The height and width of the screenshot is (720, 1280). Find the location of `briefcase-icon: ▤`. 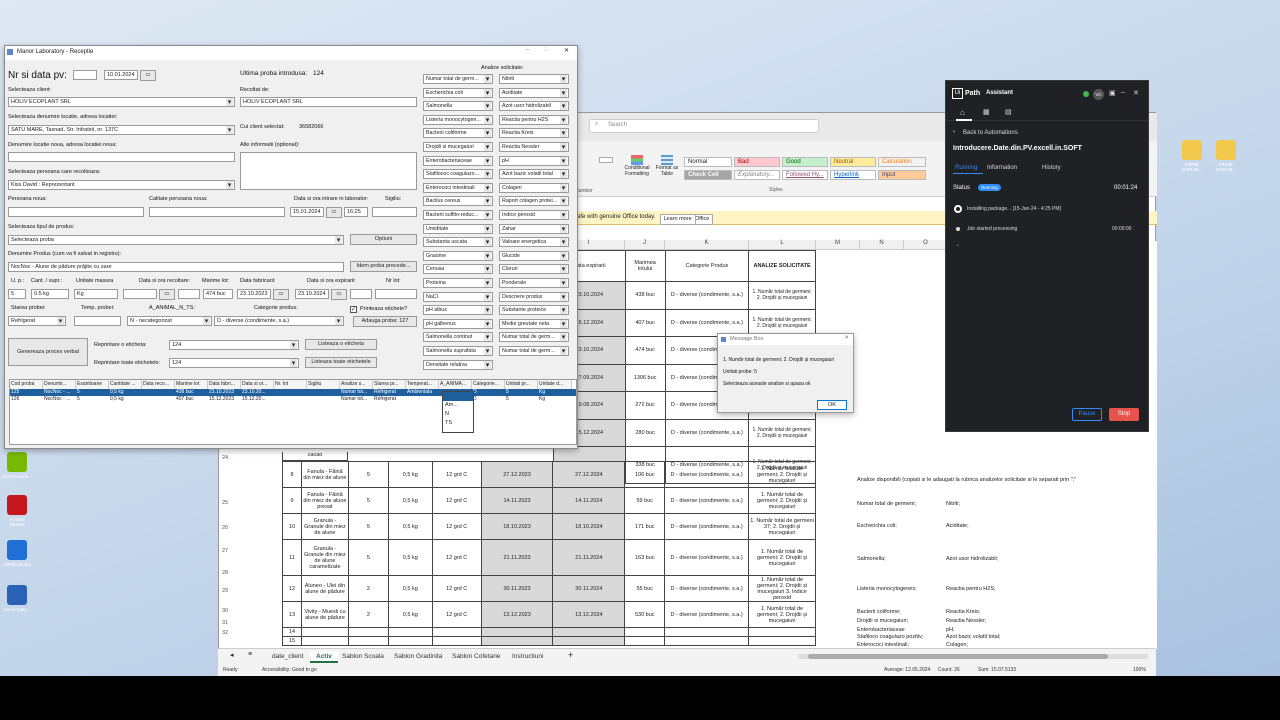

briefcase-icon: ▤ is located at coordinates (1008, 112).